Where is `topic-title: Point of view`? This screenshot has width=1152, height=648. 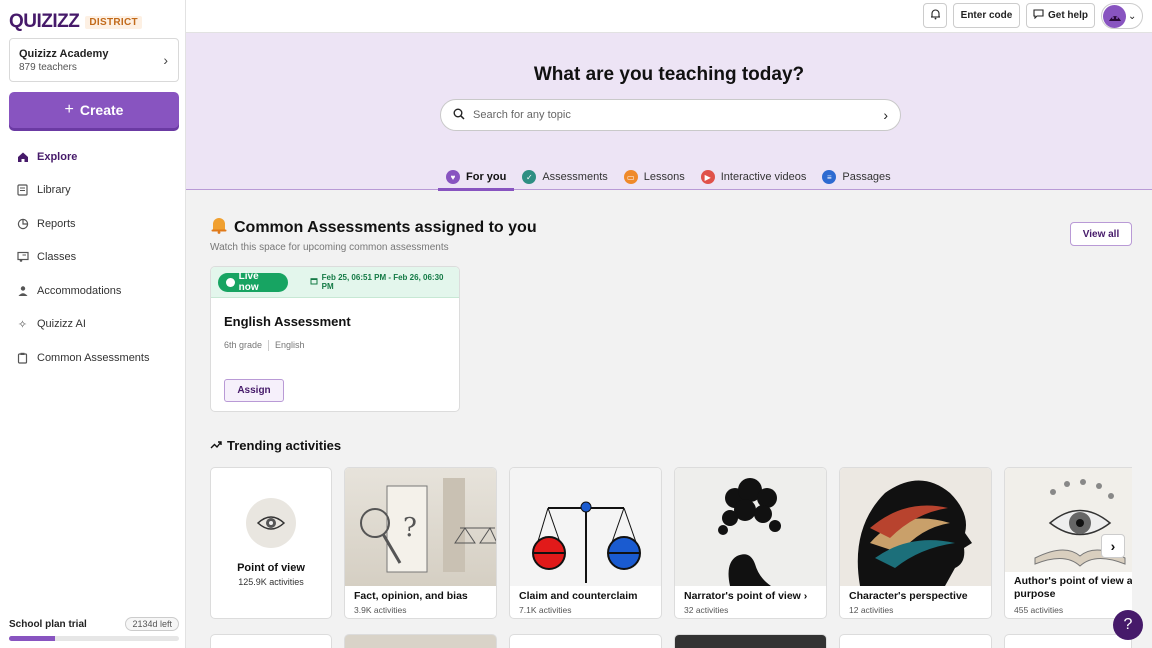 topic-title: Point of view is located at coordinates (271, 568).